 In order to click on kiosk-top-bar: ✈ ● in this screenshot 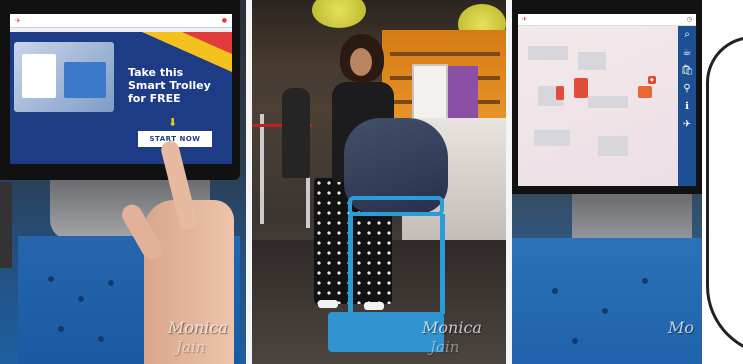, I will do `click(121, 21)`.